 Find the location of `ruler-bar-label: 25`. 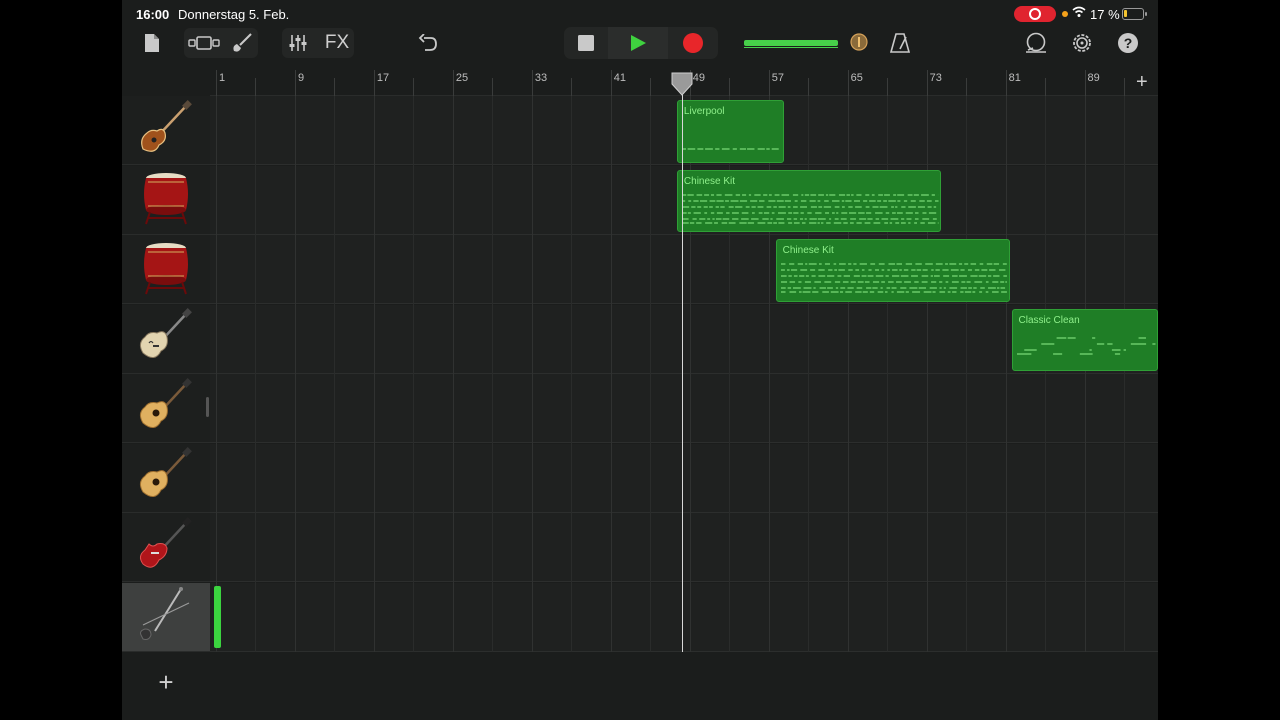

ruler-bar-label: 25 is located at coordinates (462, 78).